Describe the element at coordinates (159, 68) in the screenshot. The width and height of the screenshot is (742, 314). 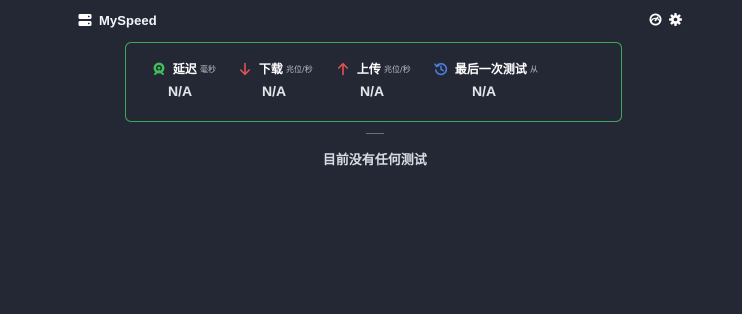
I see `ping-icon` at that location.